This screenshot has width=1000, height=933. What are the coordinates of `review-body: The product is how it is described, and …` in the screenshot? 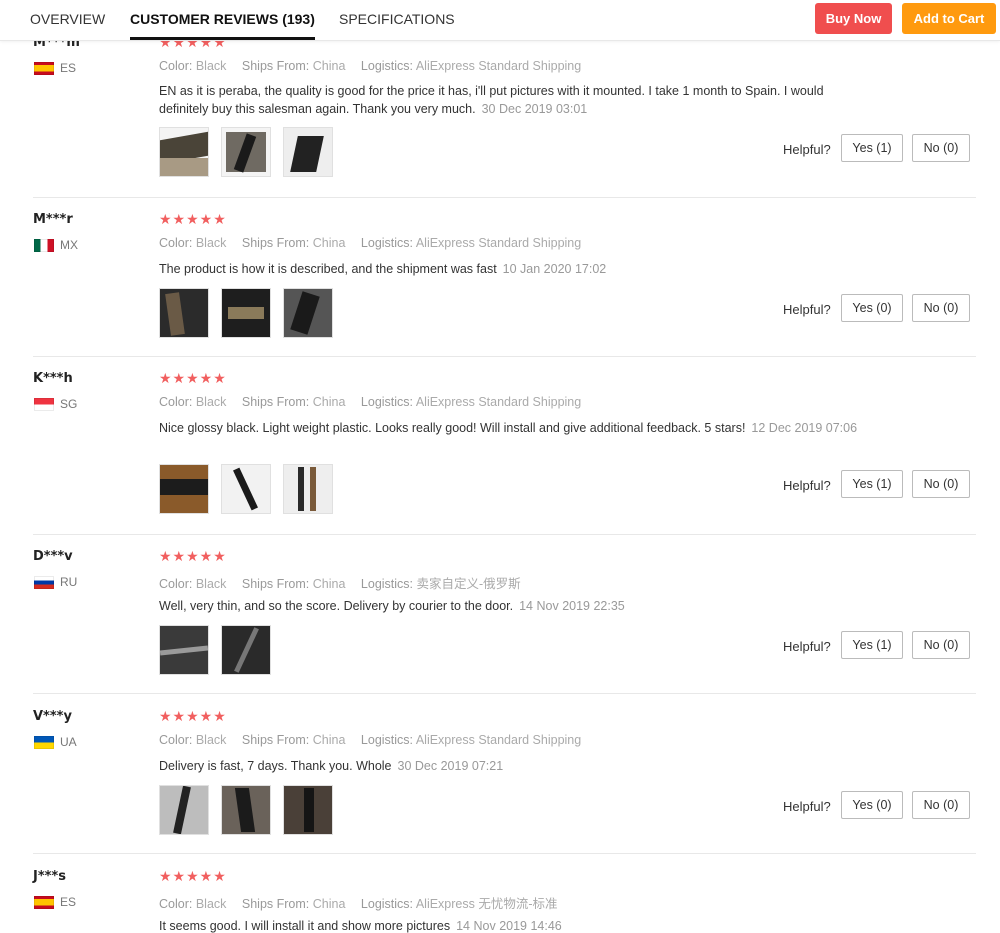 It's located at (328, 269).